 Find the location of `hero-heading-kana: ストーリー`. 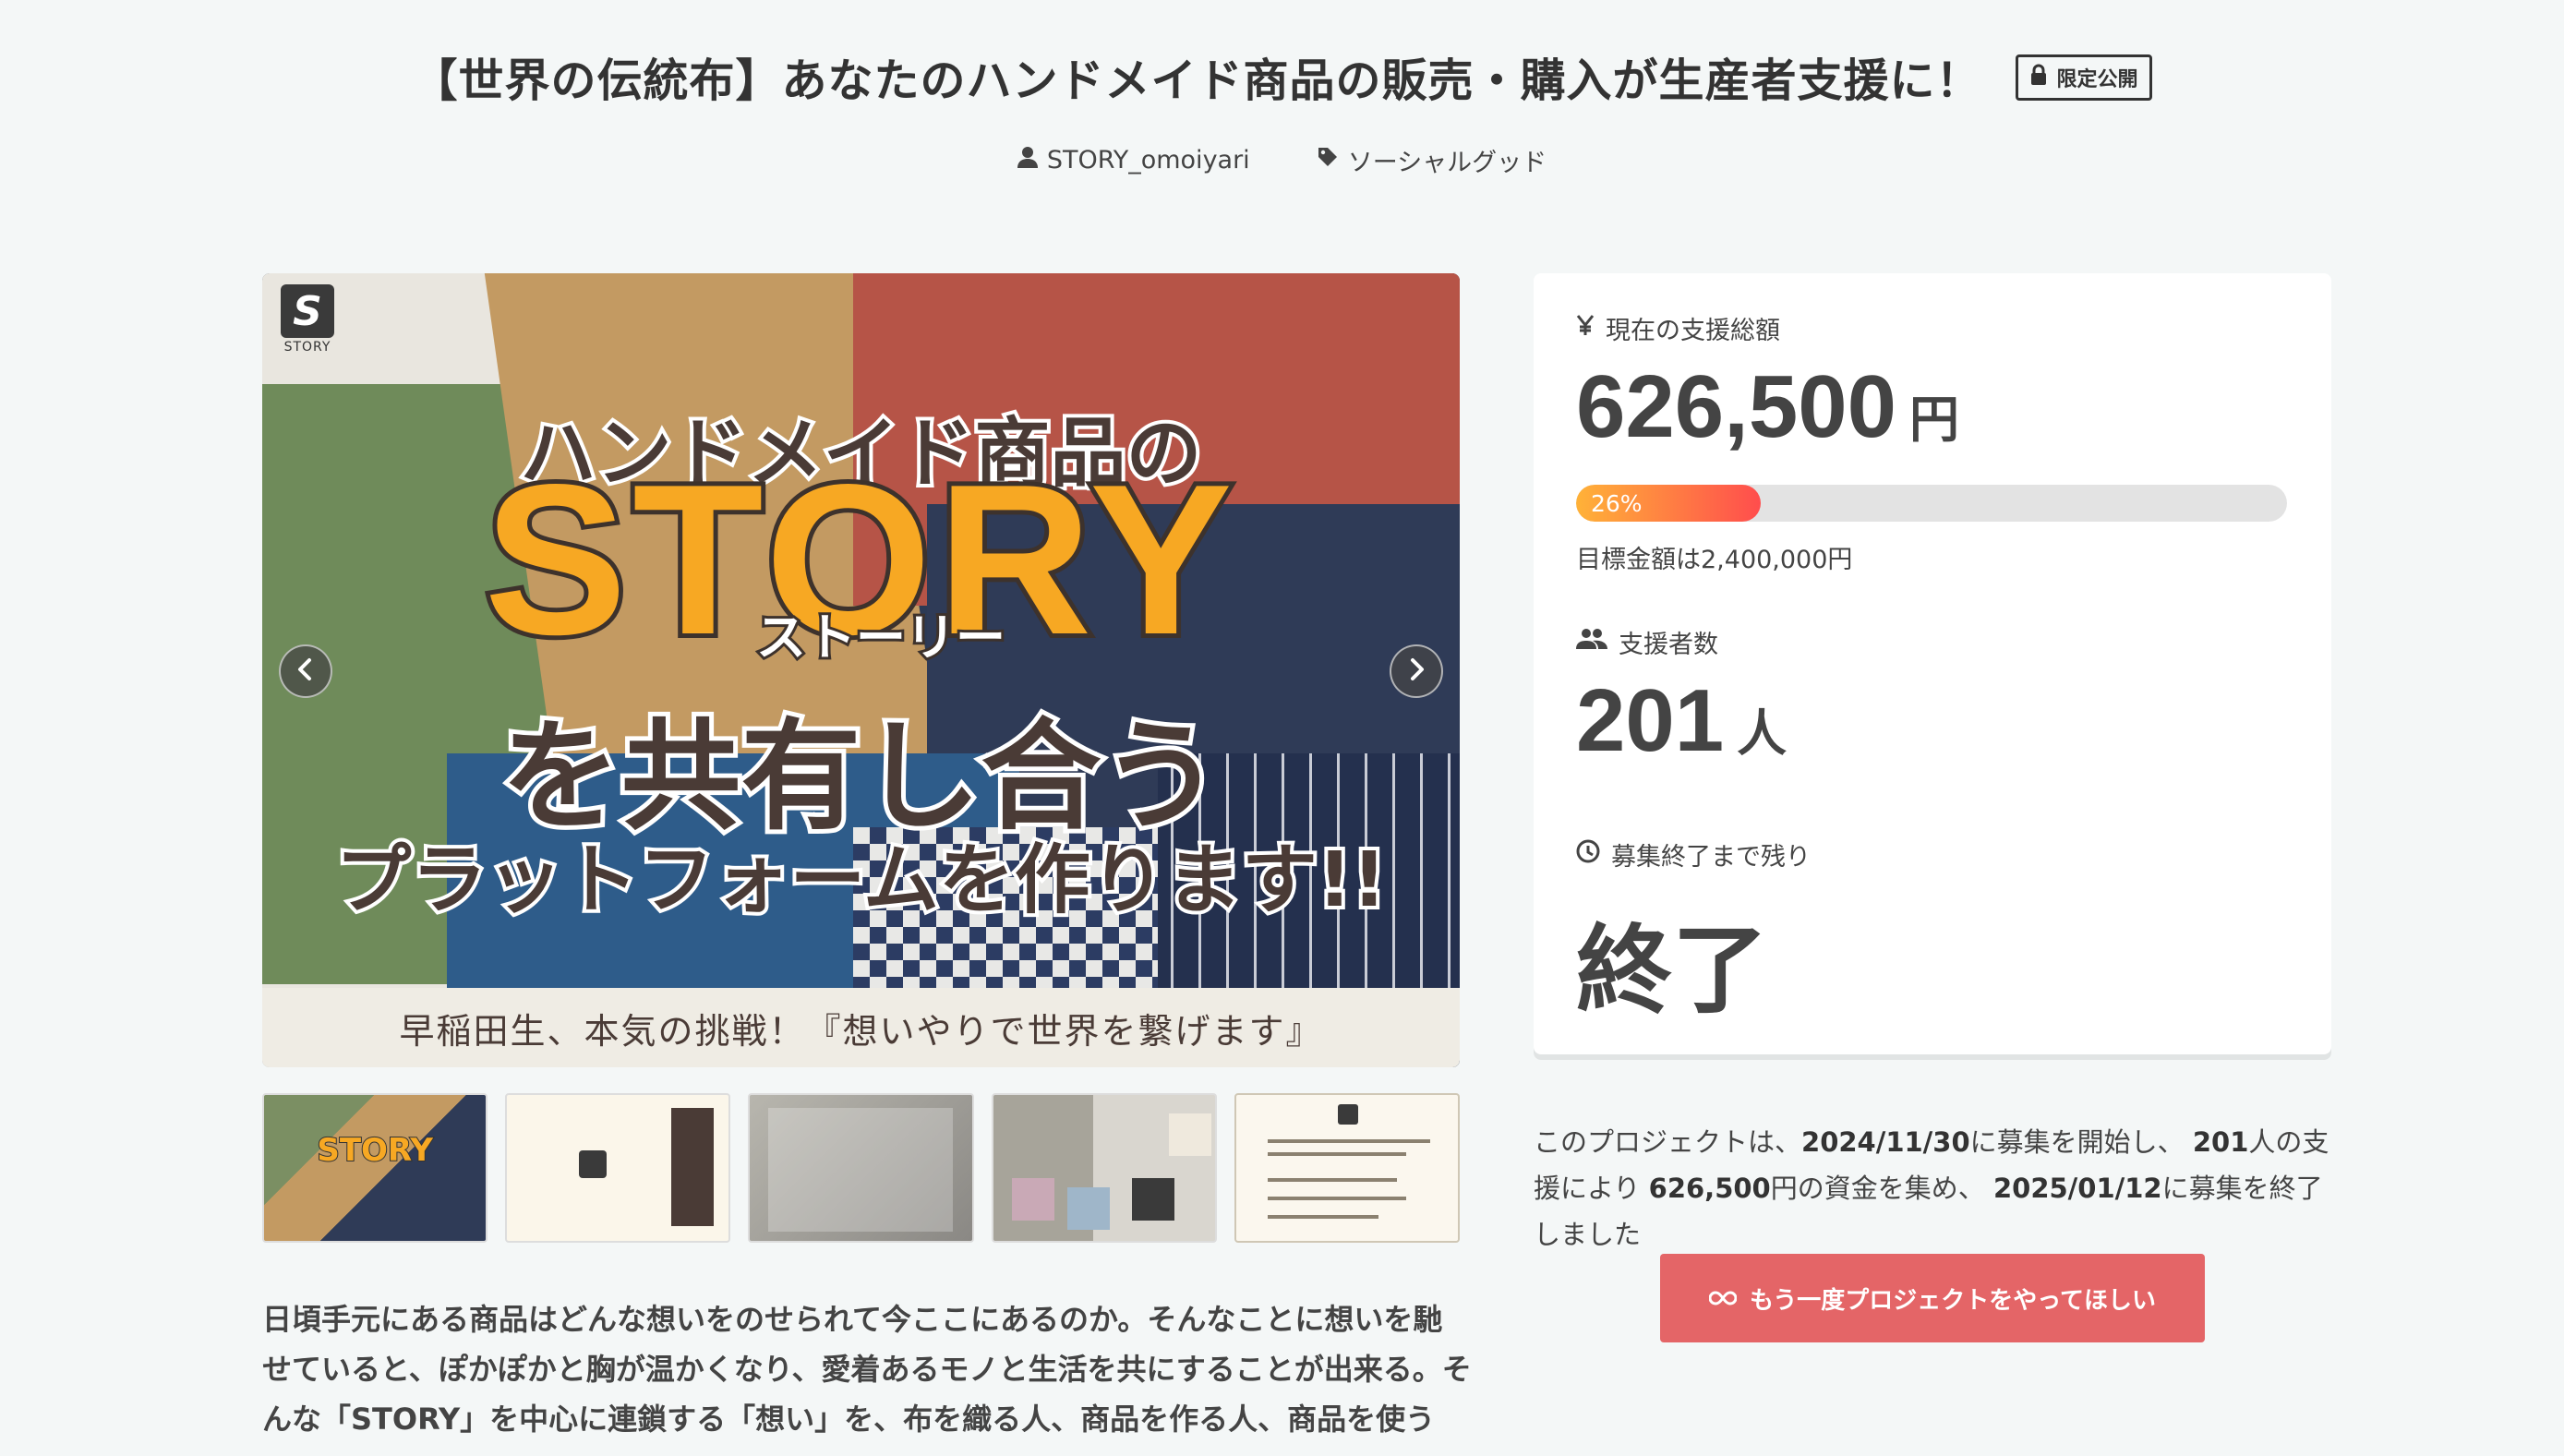

hero-heading-kana: ストーリー is located at coordinates (880, 637).